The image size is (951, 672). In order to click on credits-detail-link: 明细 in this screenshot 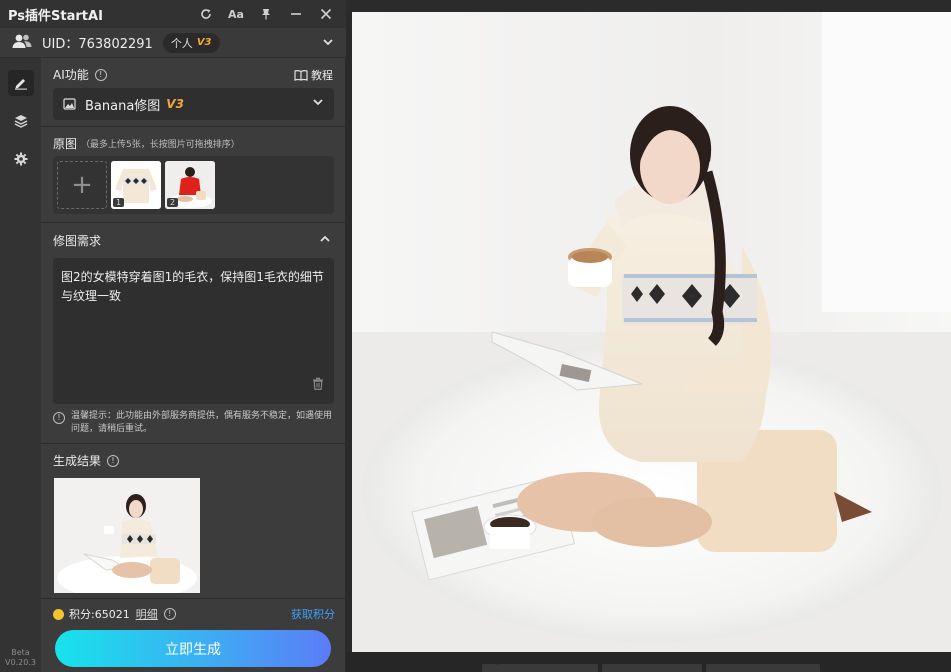, I will do `click(147, 614)`.